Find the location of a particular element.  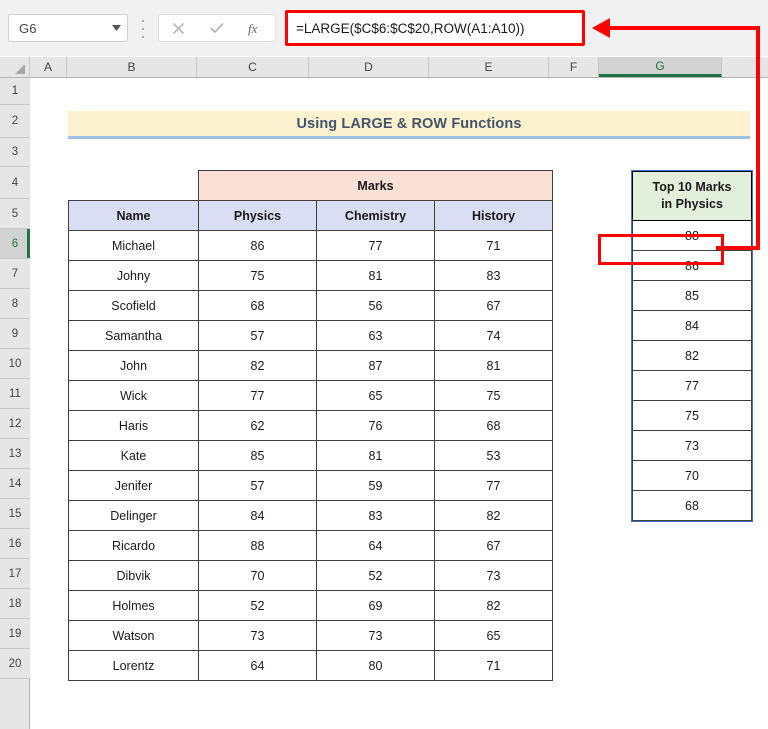

cell-name: John is located at coordinates (133, 365).